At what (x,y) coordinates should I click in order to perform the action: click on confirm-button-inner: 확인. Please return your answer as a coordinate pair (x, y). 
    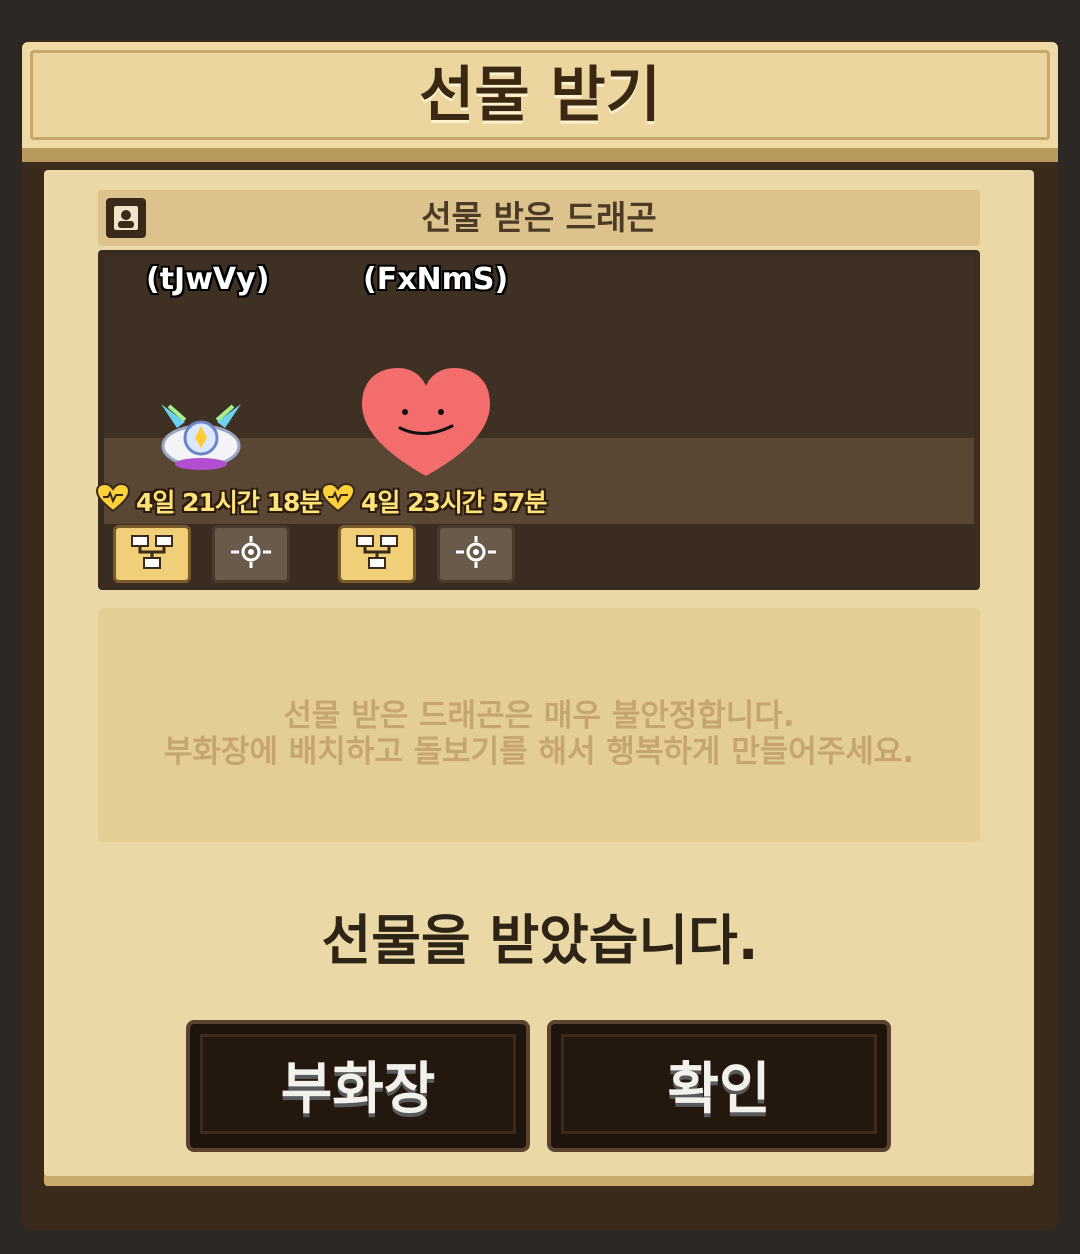
    Looking at the image, I should click on (719, 1084).